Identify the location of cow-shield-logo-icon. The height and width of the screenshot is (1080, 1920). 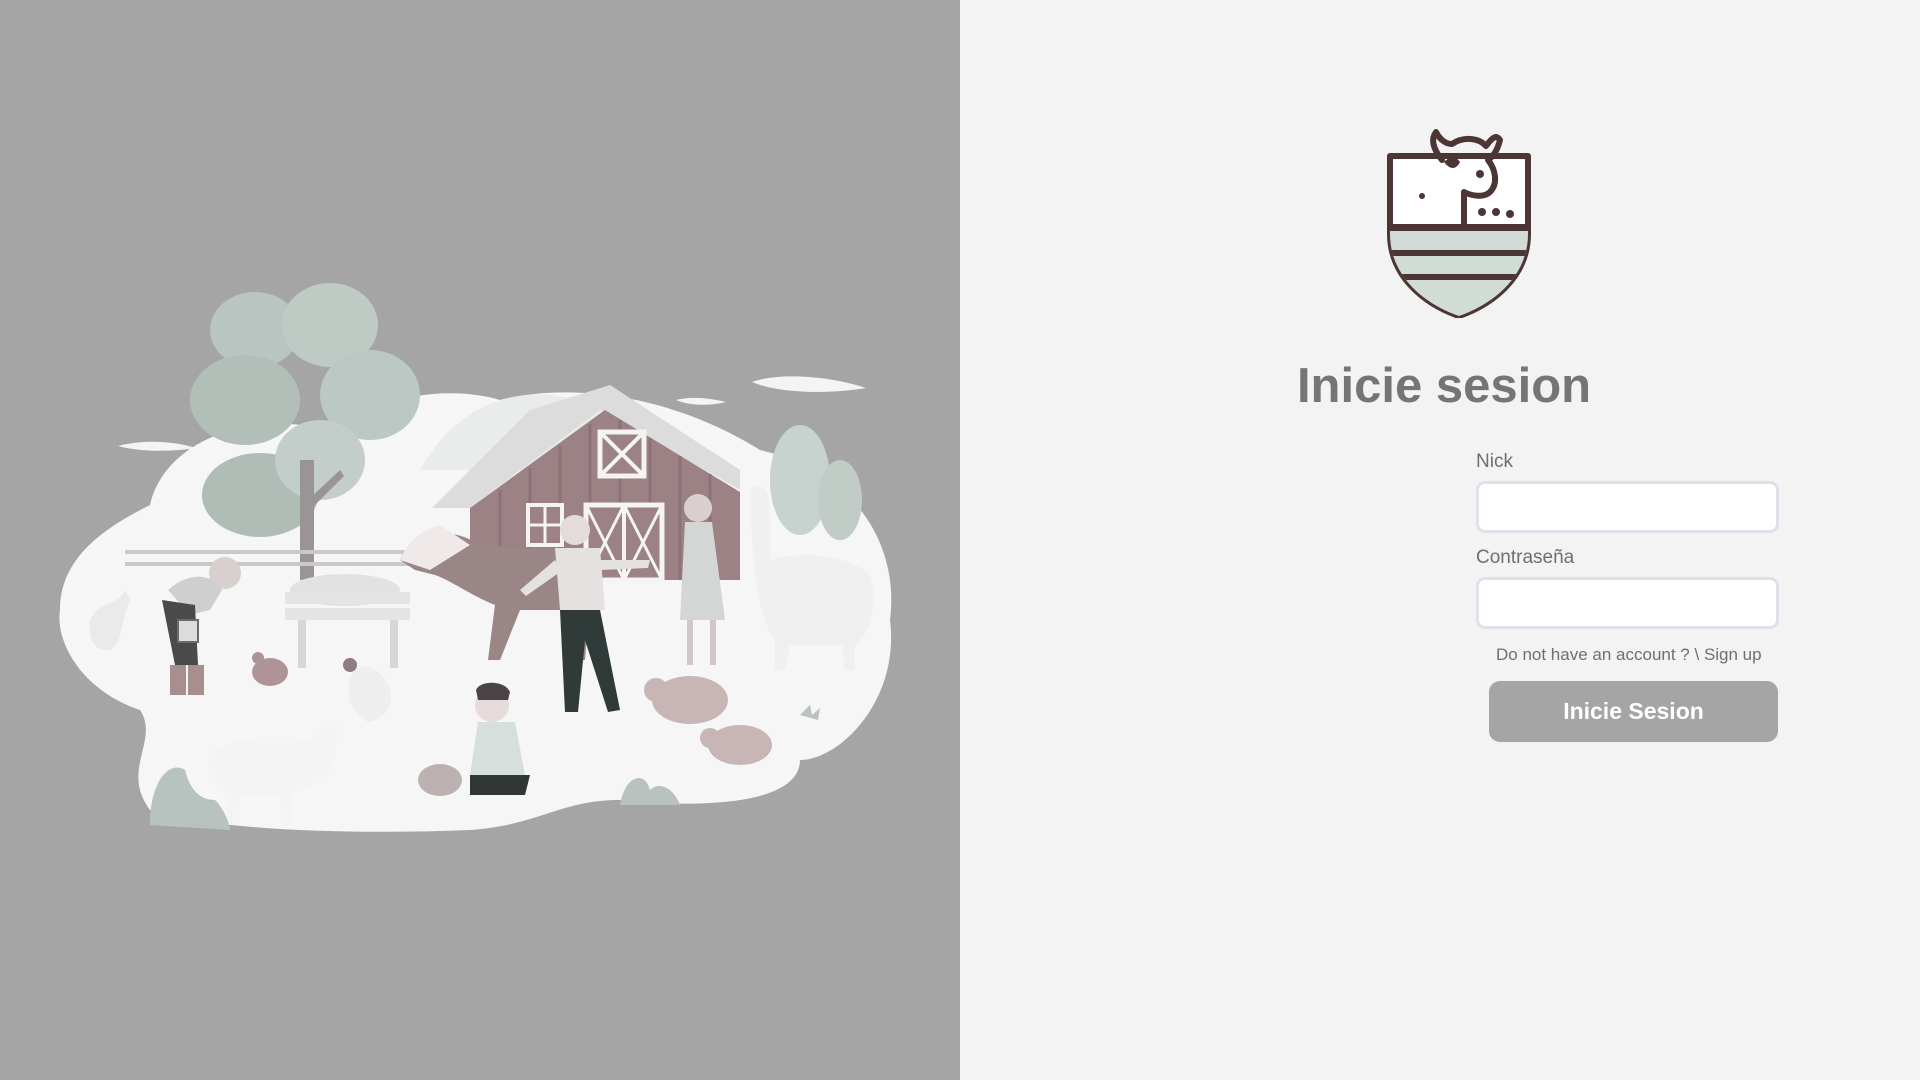
(1459, 223).